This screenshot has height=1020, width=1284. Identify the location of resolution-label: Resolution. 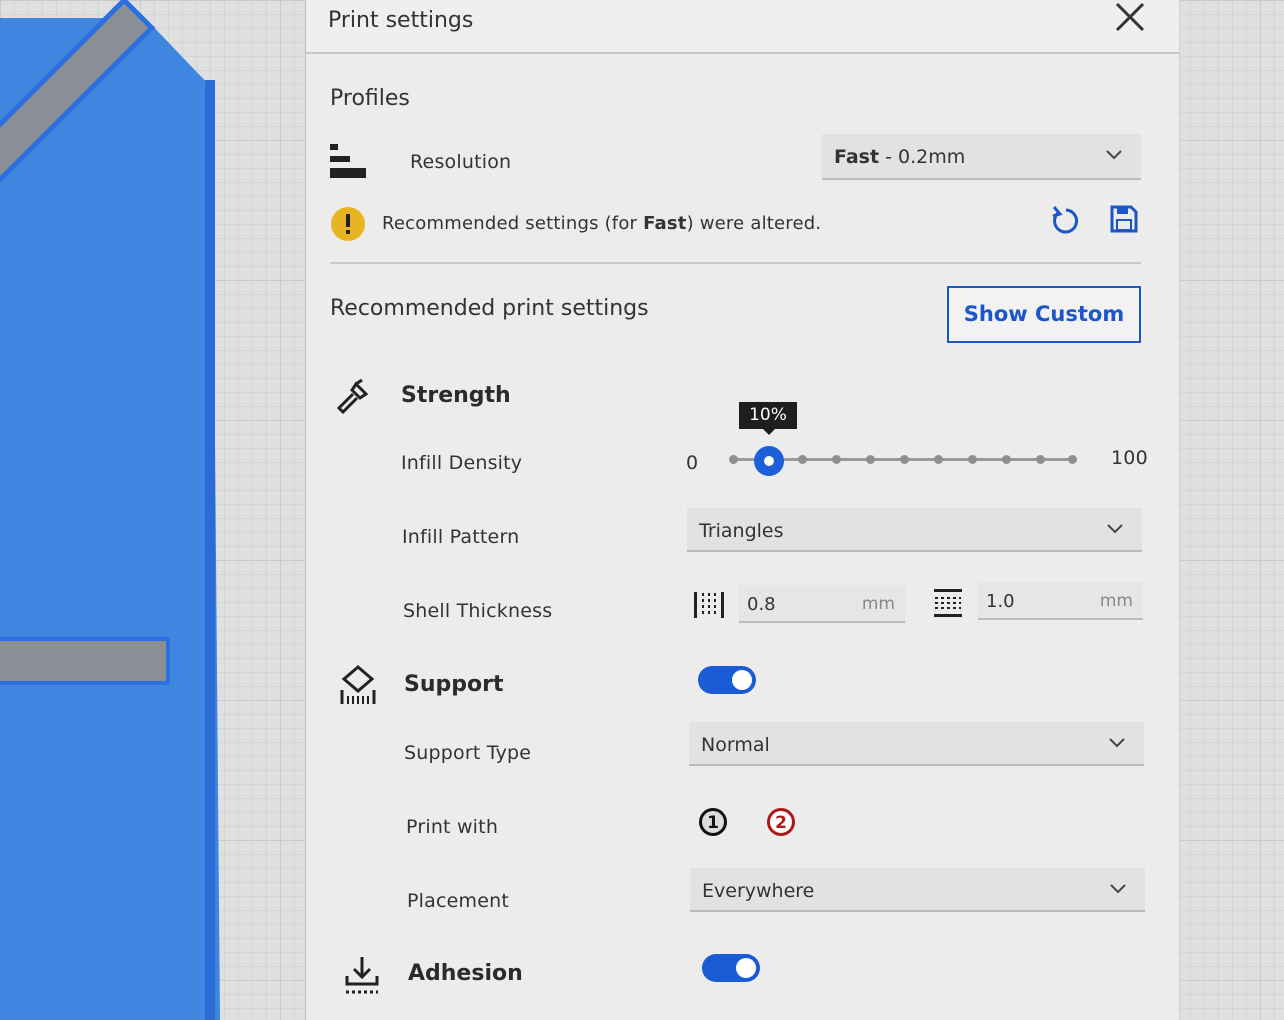
(461, 162).